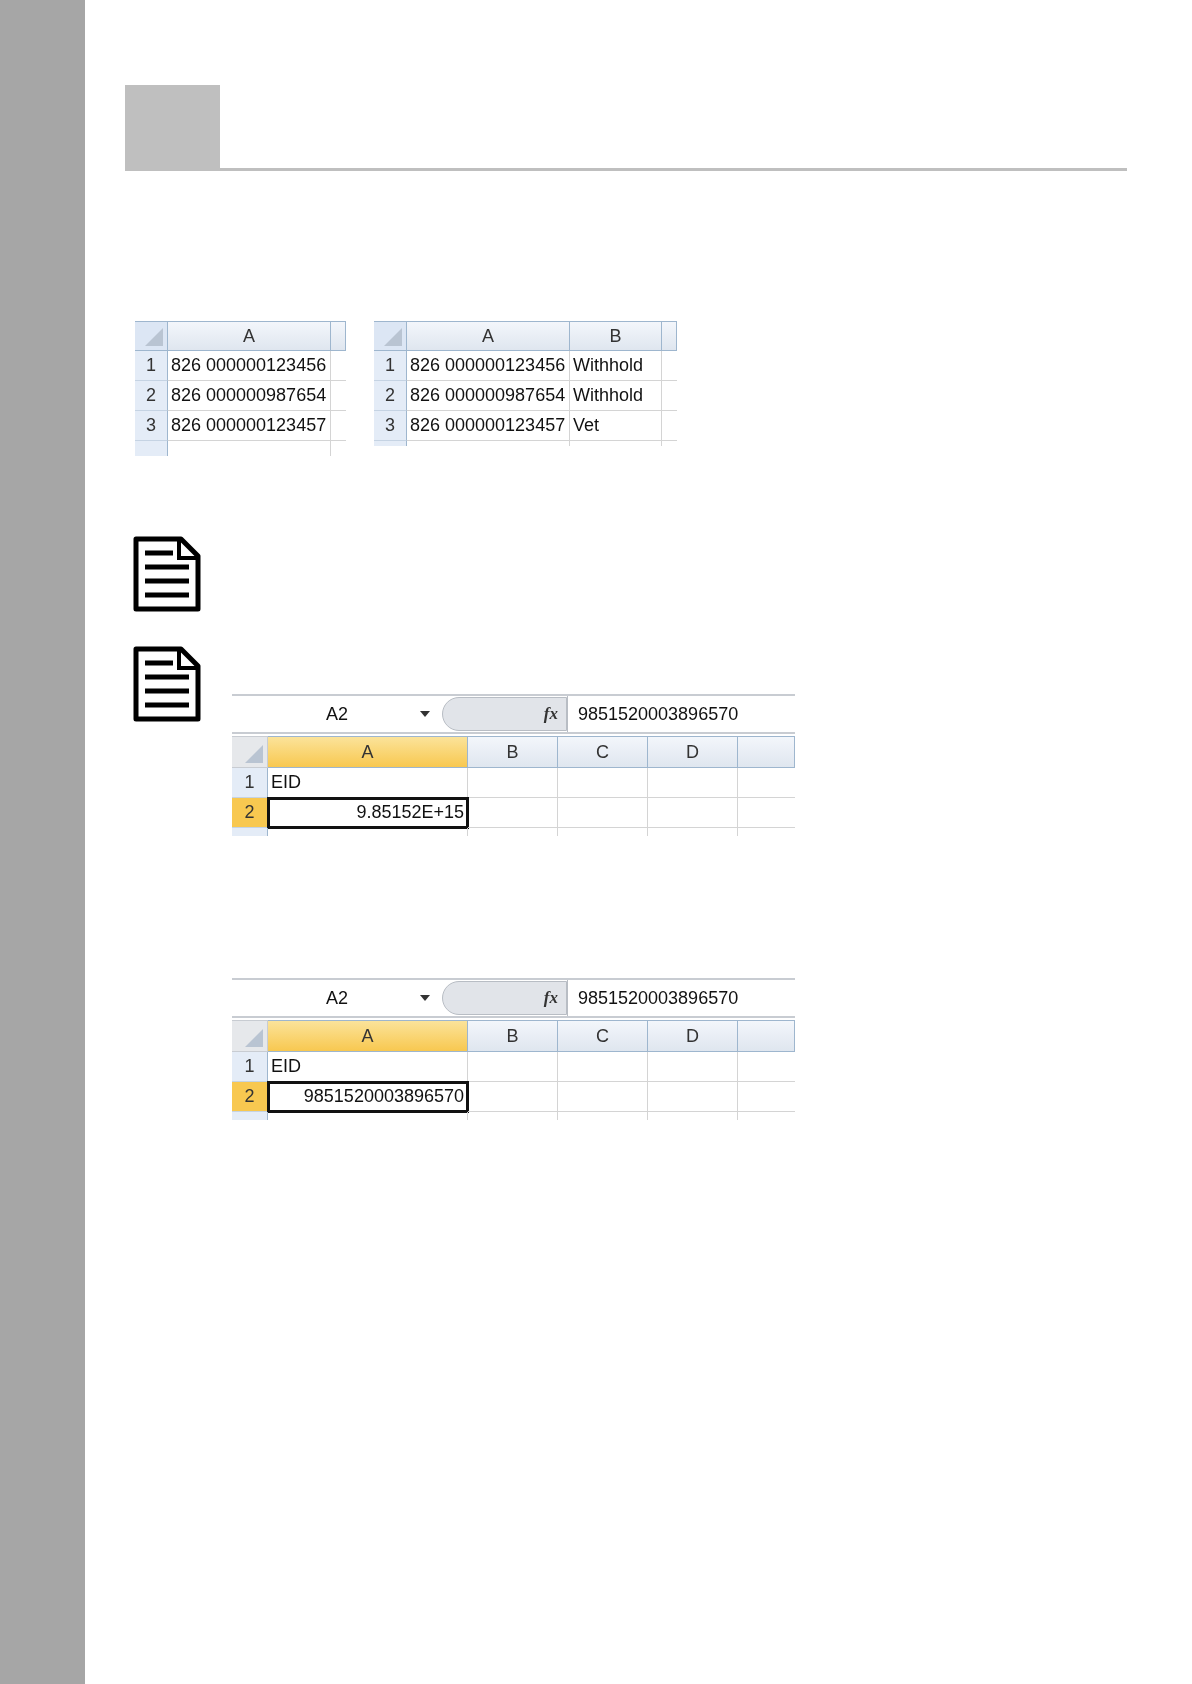  Describe the element at coordinates (368, 1097) in the screenshot. I see `table-cell: 9851520003896570` at that location.